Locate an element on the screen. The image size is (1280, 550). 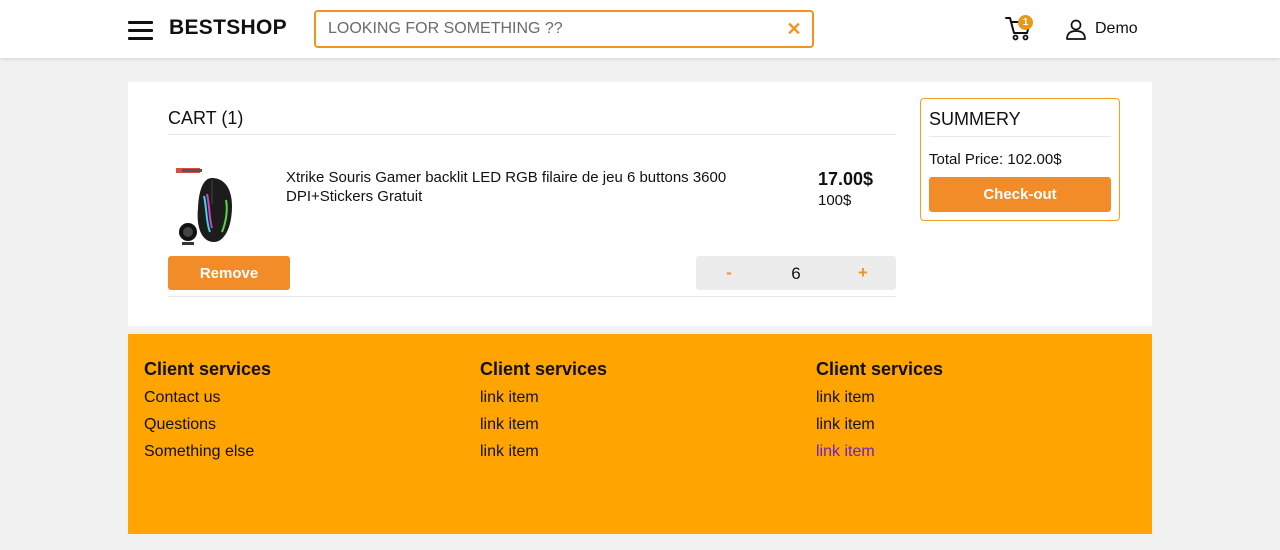
search-box: ✕ is located at coordinates (564, 29).